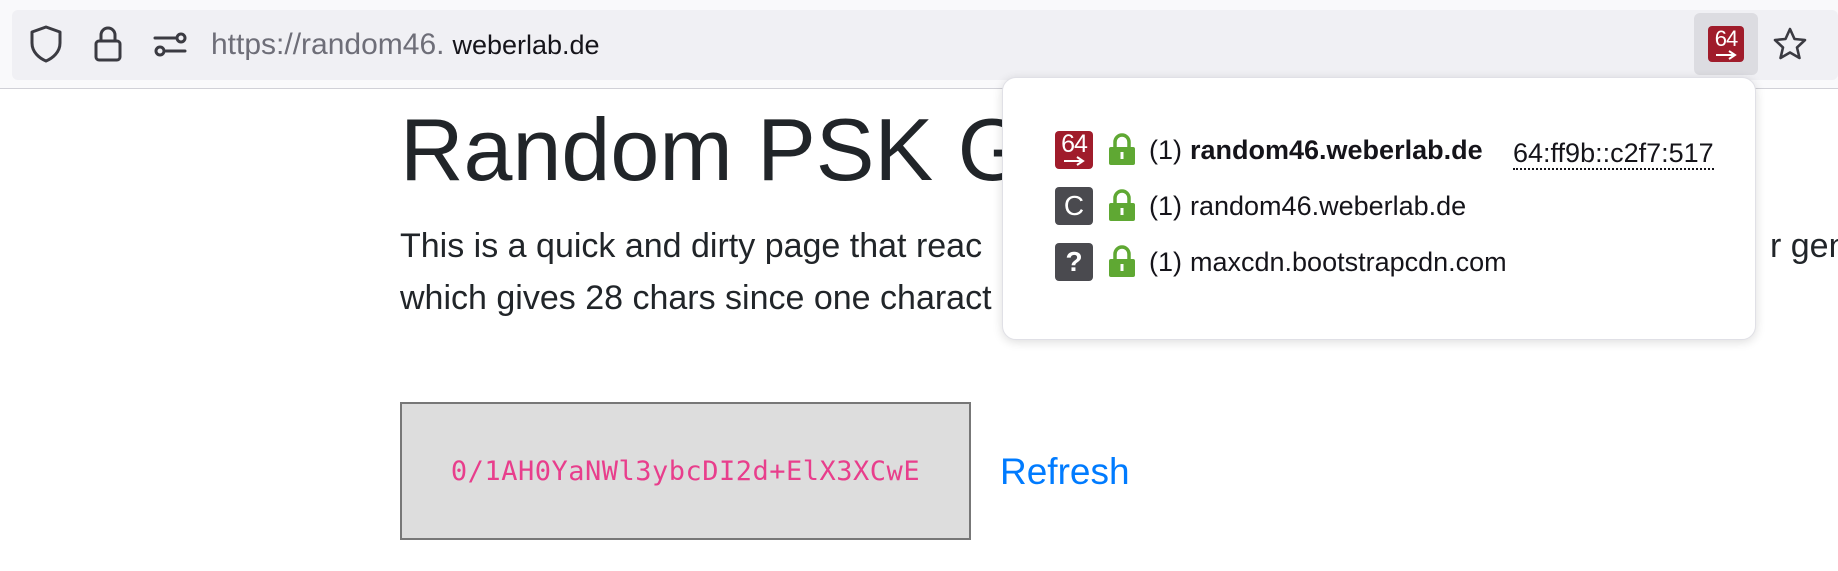 Image resolution: width=1838 pixels, height=571 pixels. I want to click on url-text: https://random46. weberlab.de, so click(405, 45).